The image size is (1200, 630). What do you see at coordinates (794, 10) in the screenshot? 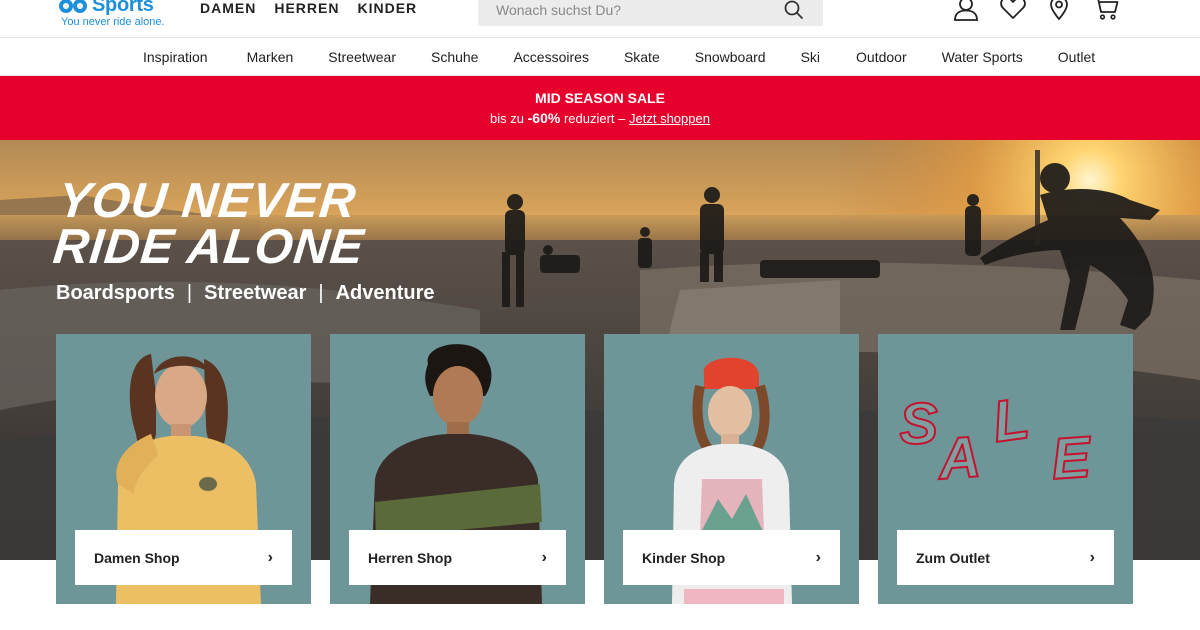
I see `search-icon` at bounding box center [794, 10].